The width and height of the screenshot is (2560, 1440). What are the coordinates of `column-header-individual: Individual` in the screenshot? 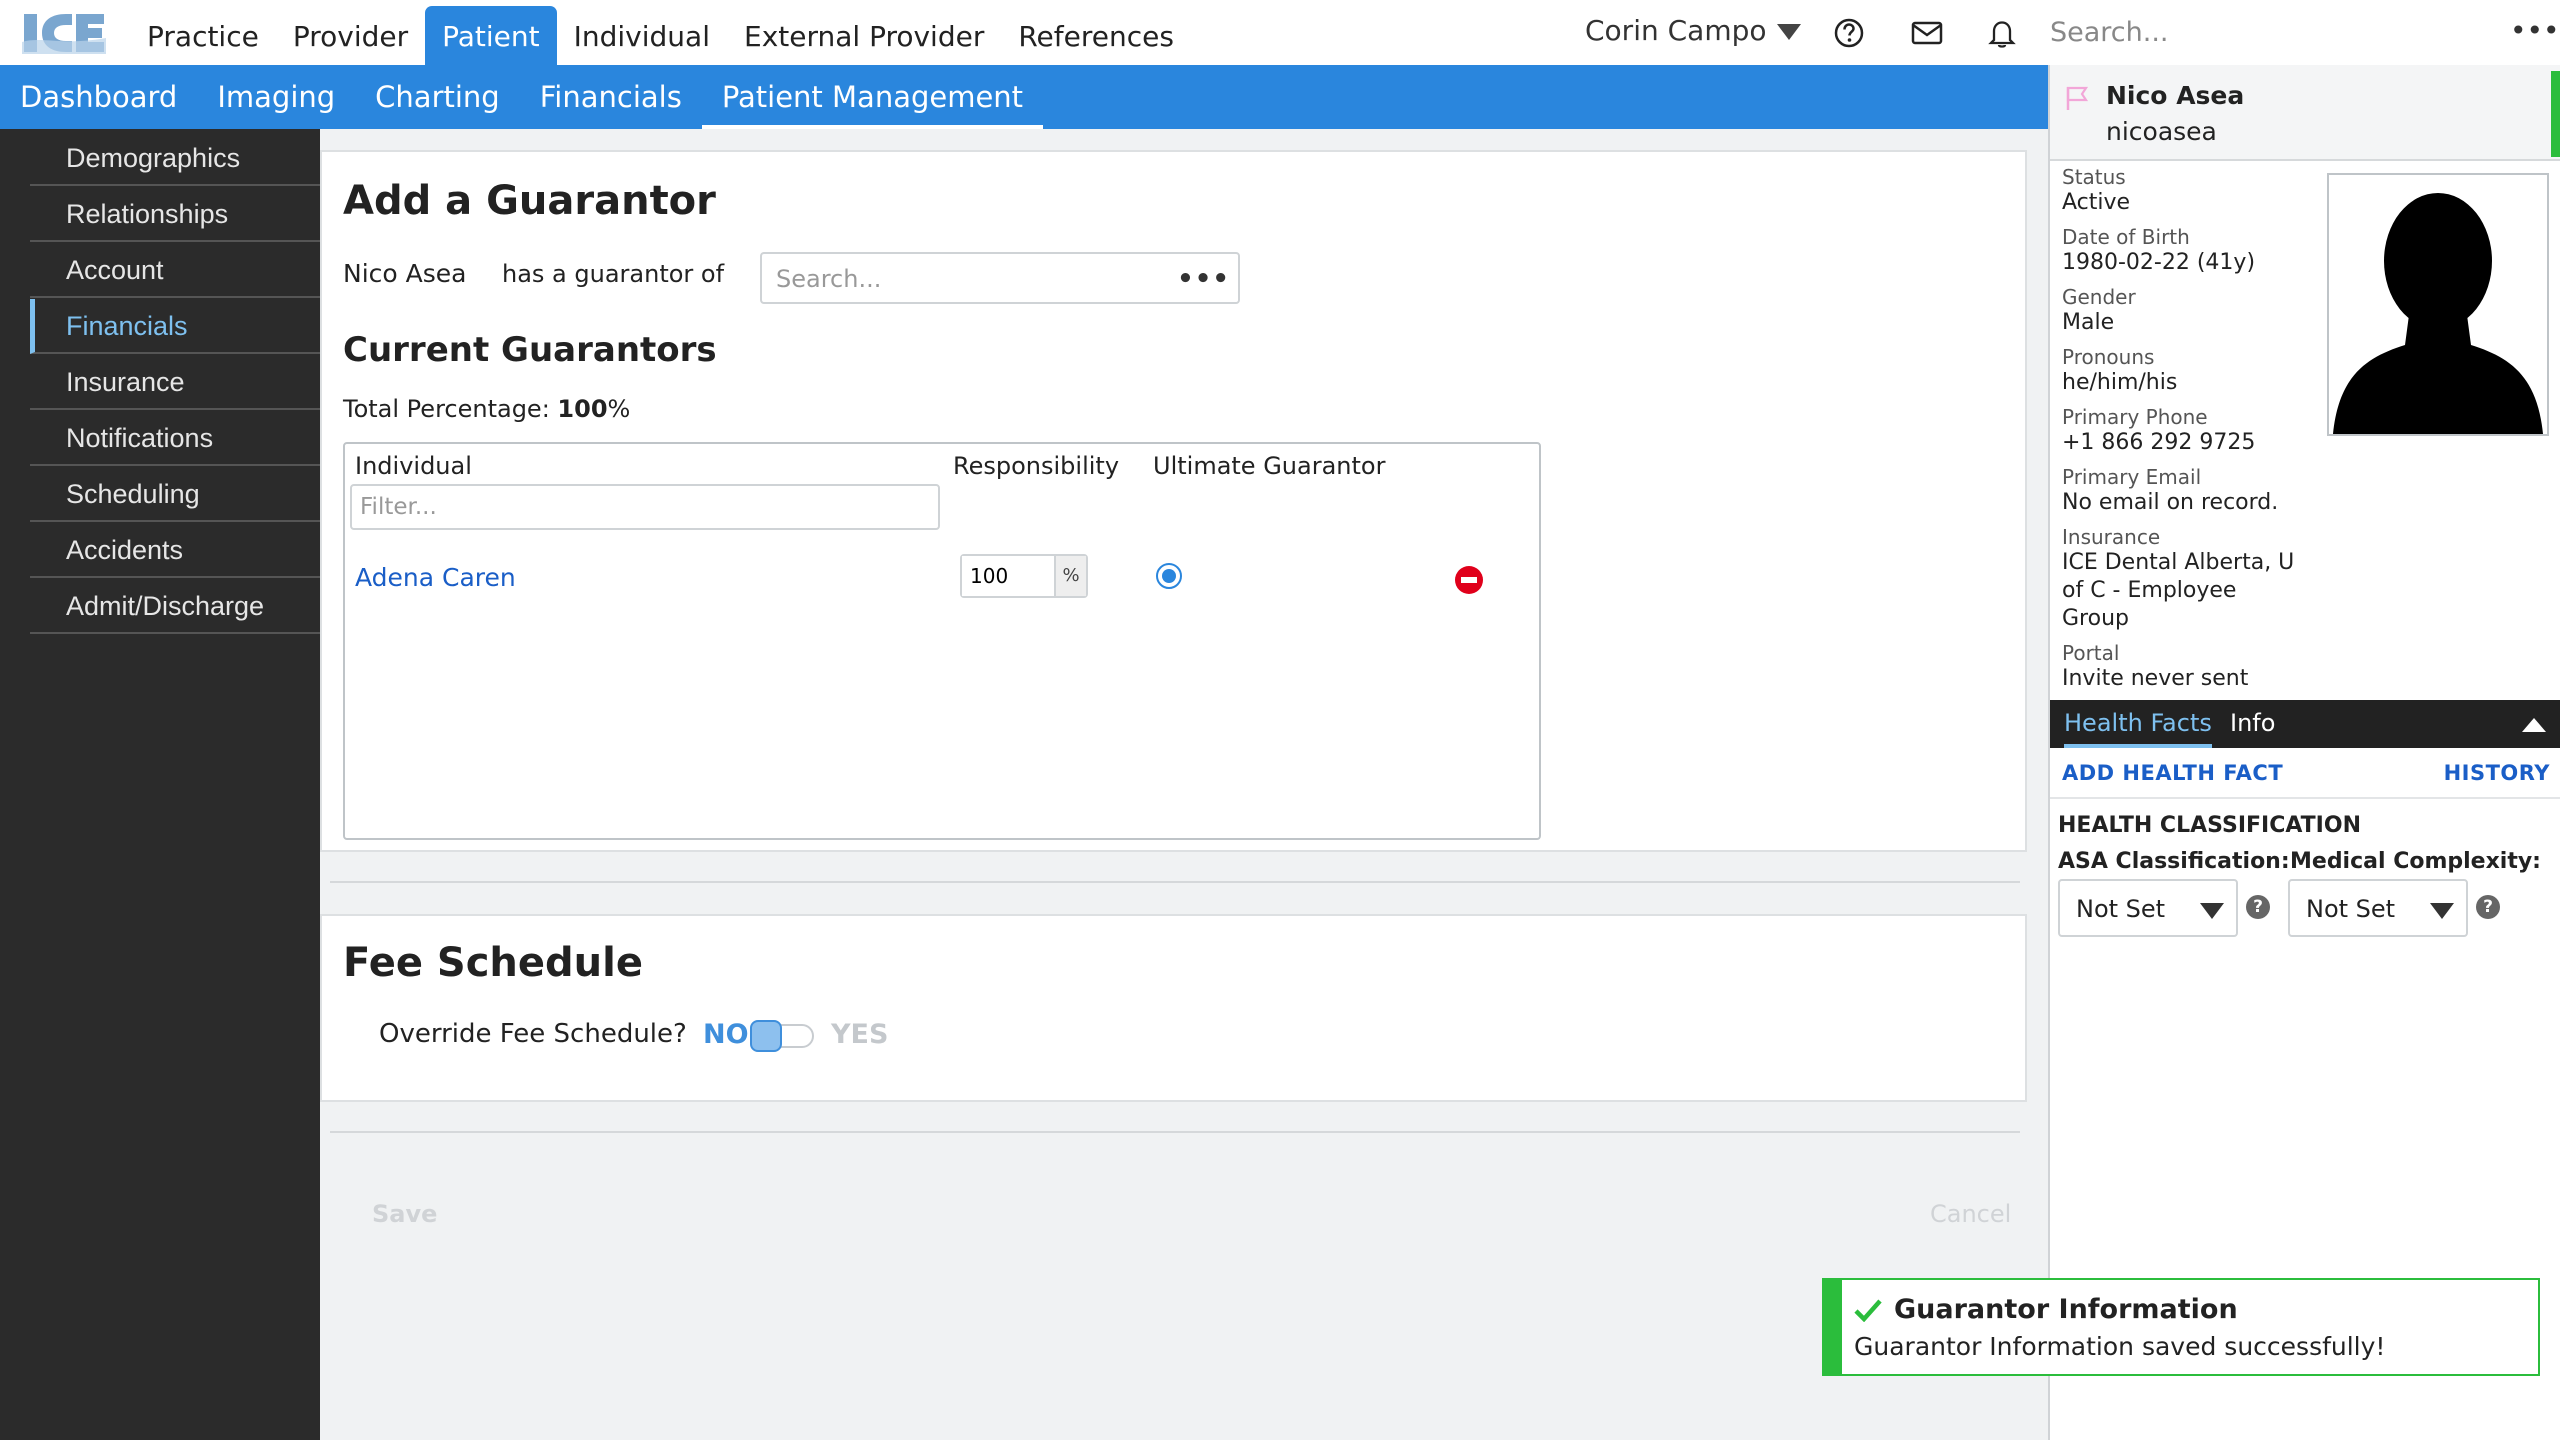 It's located at (413, 466).